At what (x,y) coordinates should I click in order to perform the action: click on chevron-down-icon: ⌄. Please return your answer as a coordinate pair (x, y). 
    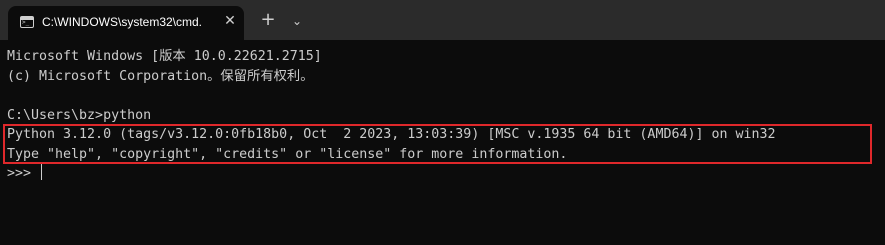
    Looking at the image, I should click on (297, 21).